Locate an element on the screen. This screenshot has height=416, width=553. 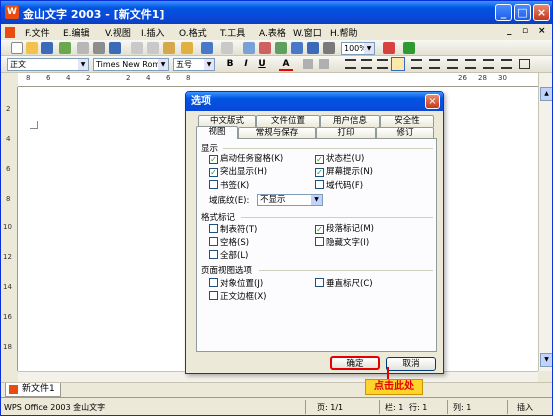
status-insert-mode: 插入 is located at coordinates (525, 407).